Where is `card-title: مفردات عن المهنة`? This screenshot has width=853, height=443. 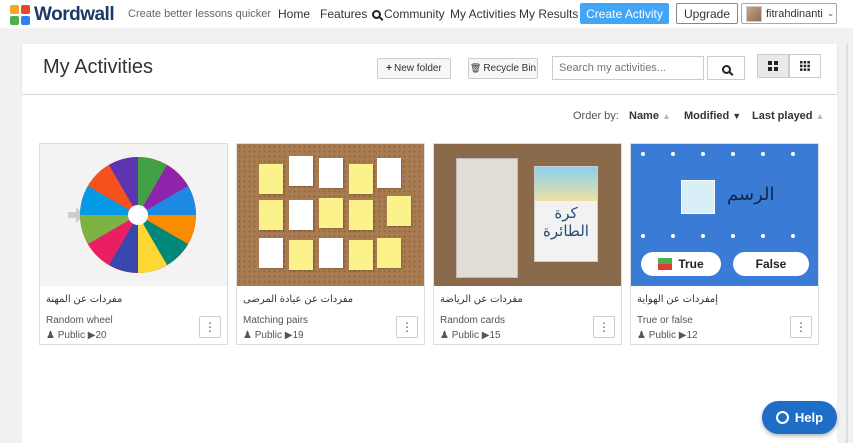 card-title: مفردات عن المهنة is located at coordinates (84, 299).